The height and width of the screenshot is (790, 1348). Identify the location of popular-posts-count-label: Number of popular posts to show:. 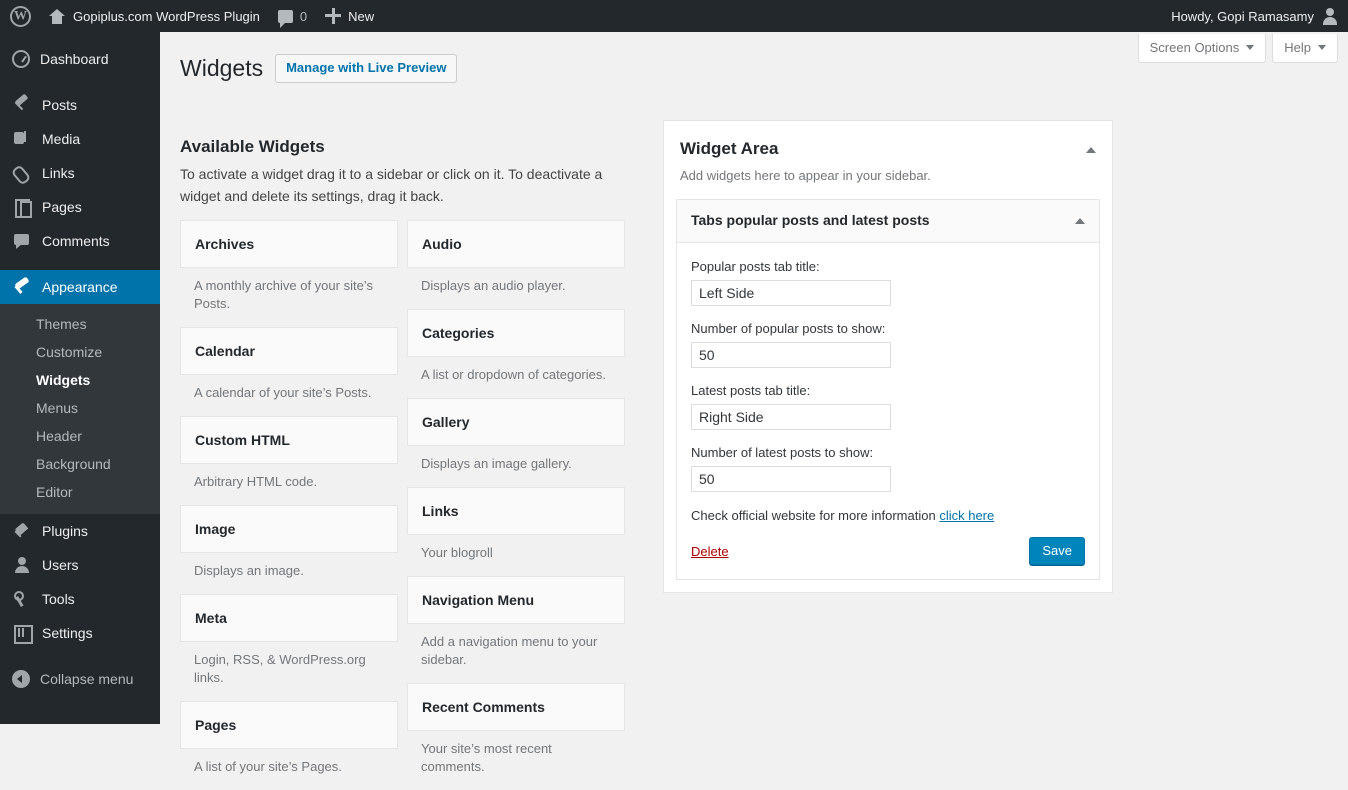
(788, 328).